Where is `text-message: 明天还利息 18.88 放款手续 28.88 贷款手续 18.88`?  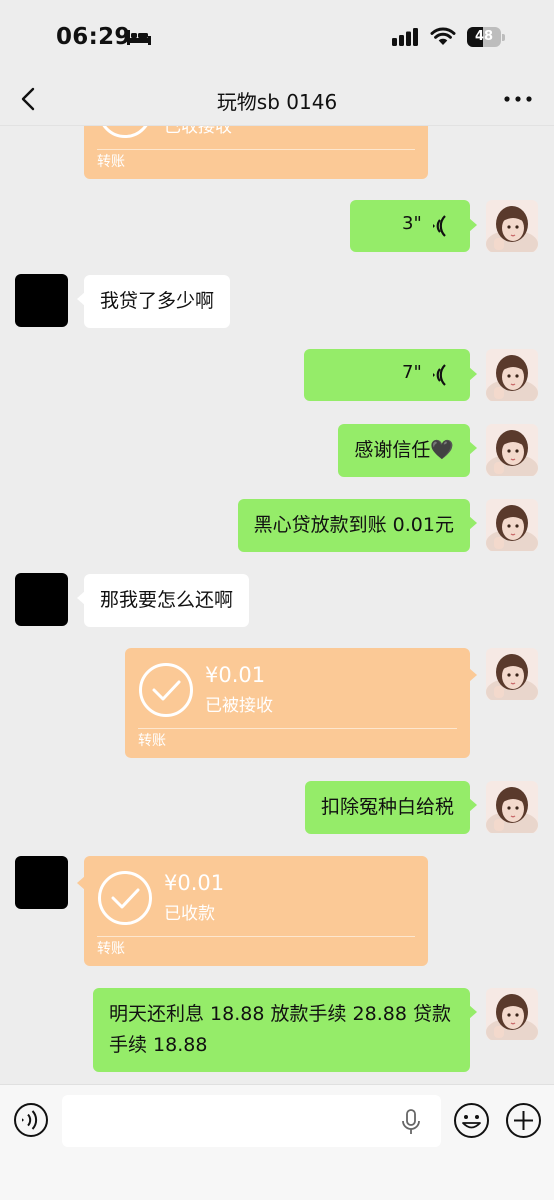
text-message: 明天还利息 18.88 放款手续 28.88 贷款手续 18.88 is located at coordinates (285, 1030).